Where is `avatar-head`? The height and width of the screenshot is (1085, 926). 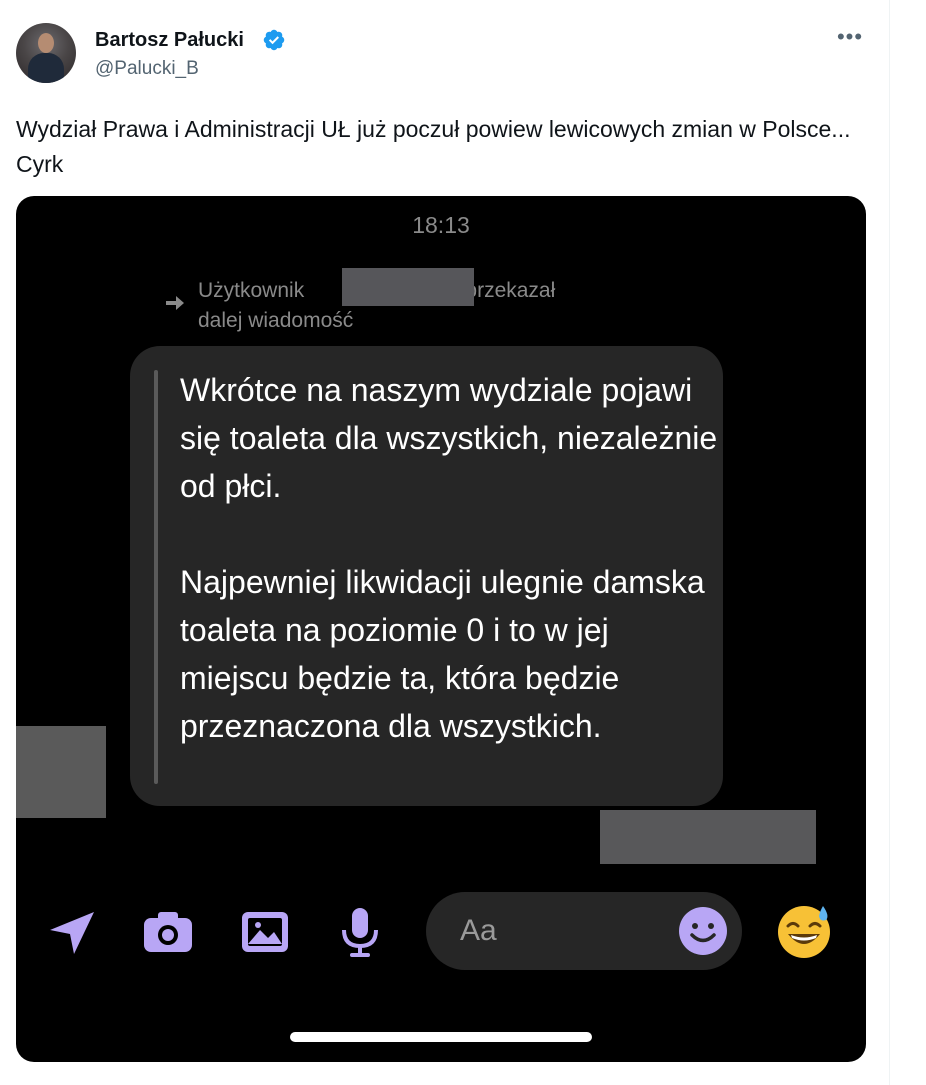
avatar-head is located at coordinates (46, 43).